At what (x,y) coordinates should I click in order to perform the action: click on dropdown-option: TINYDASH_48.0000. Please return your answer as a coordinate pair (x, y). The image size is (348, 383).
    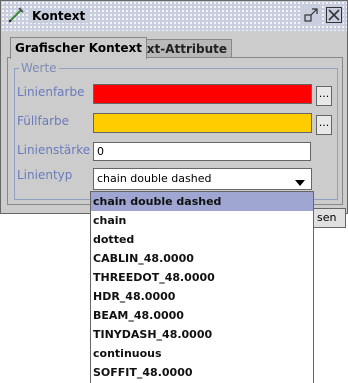
    Looking at the image, I should click on (202, 334).